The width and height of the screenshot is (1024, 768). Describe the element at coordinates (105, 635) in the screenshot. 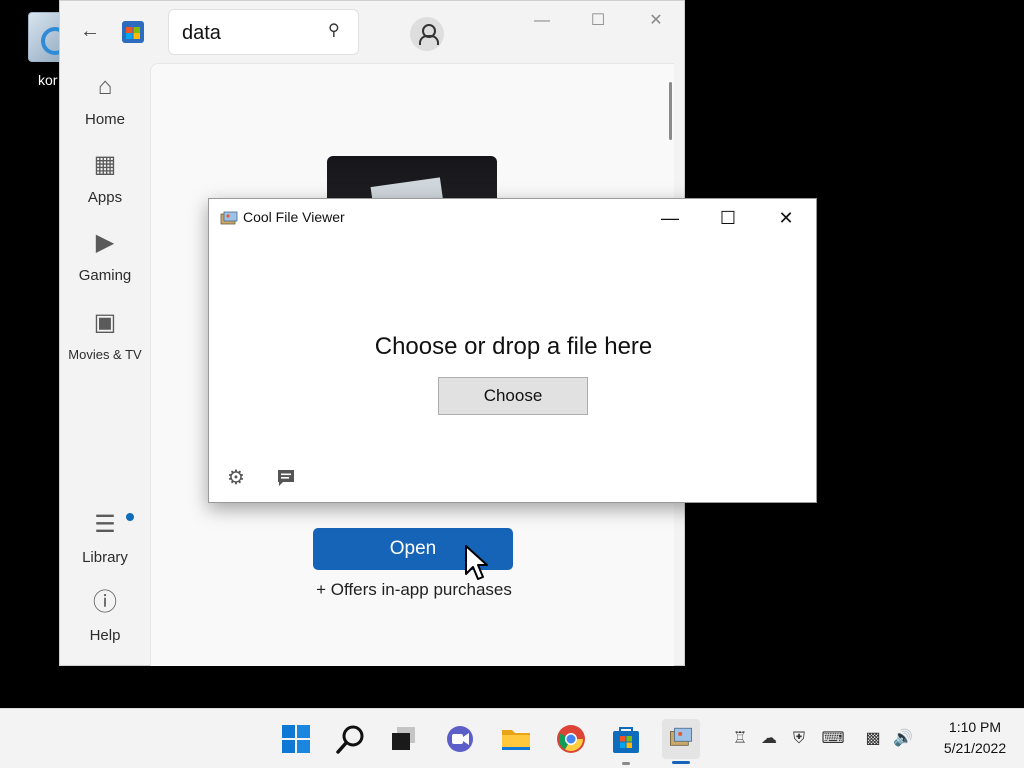

I see `nav-label: Help` at that location.